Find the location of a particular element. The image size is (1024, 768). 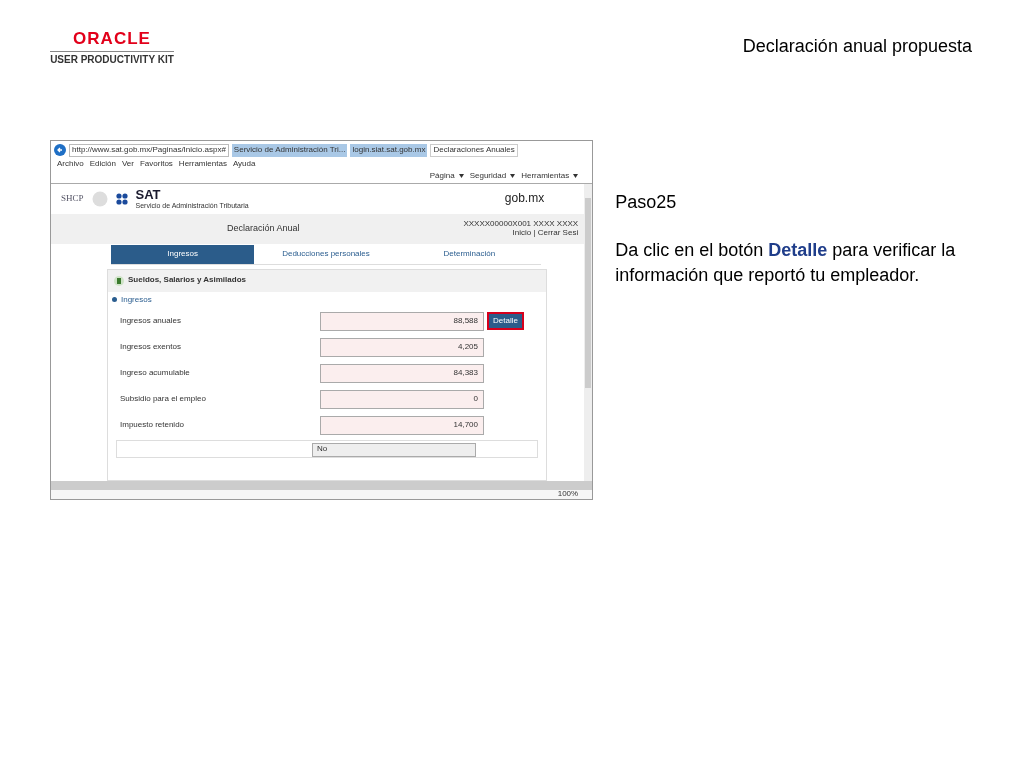

address-bar: http://www.sat.gob.mx/Paginas/Inicio.aspx# is located at coordinates (149, 150).